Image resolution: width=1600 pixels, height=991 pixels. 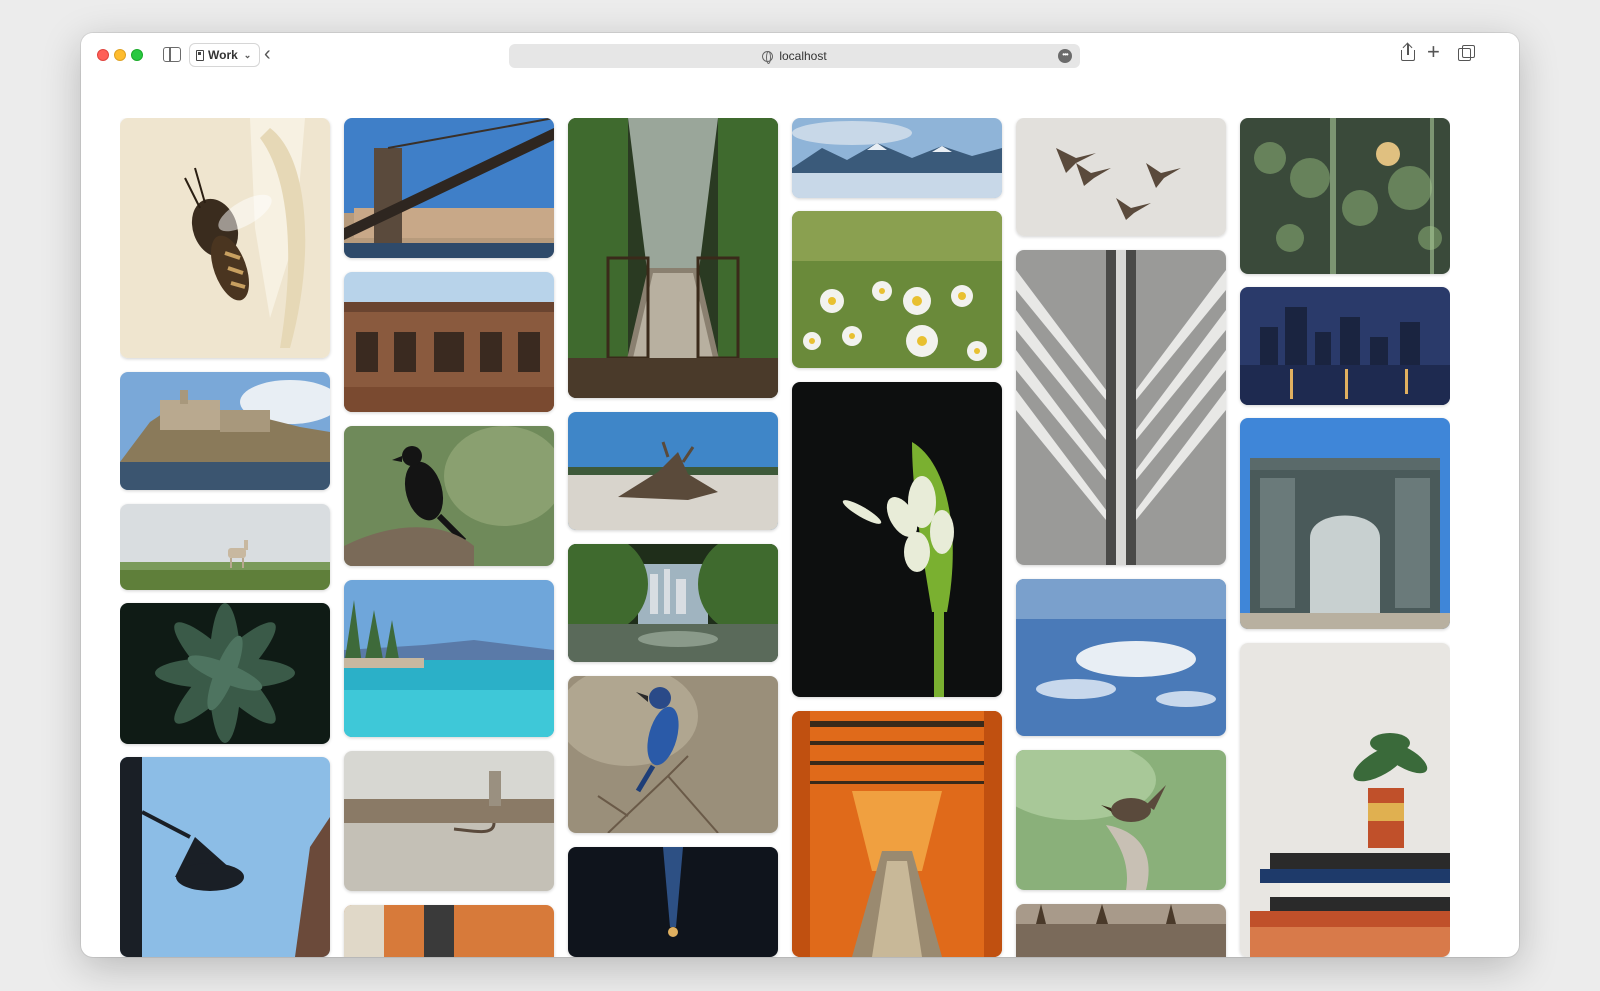 What do you see at coordinates (1121, 657) in the screenshot?
I see `photo-aerial-clouds` at bounding box center [1121, 657].